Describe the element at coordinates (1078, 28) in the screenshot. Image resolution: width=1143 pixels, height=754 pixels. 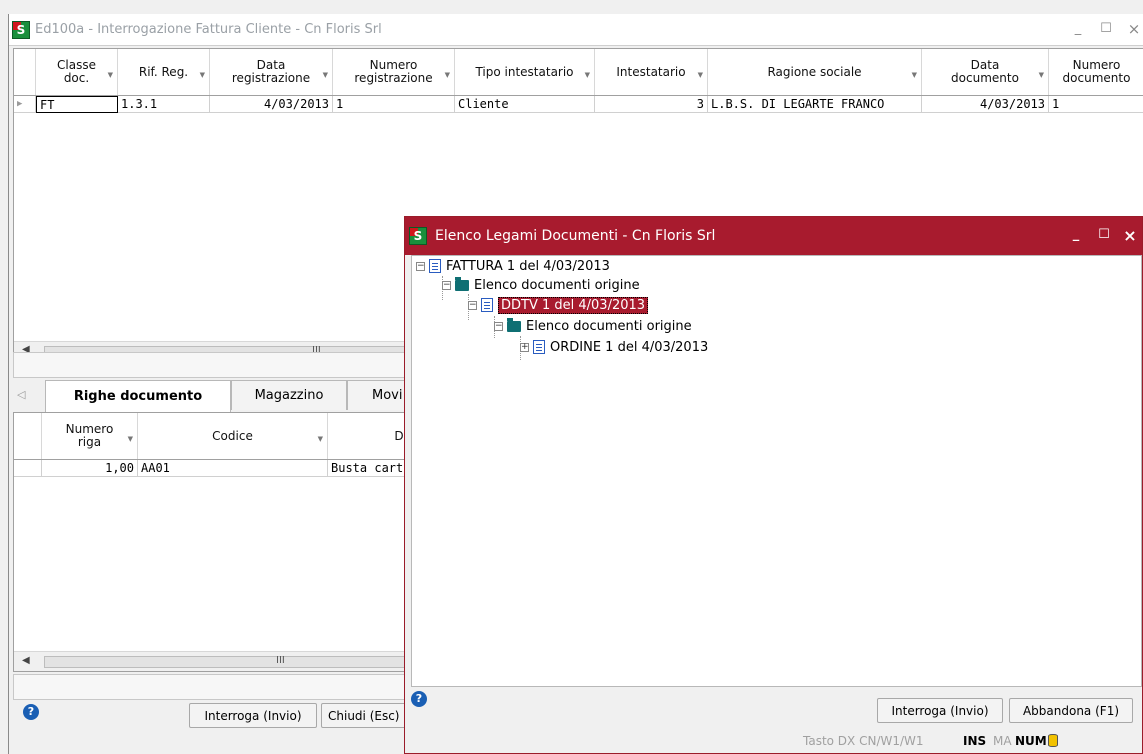
I see `minimize-button: _` at that location.